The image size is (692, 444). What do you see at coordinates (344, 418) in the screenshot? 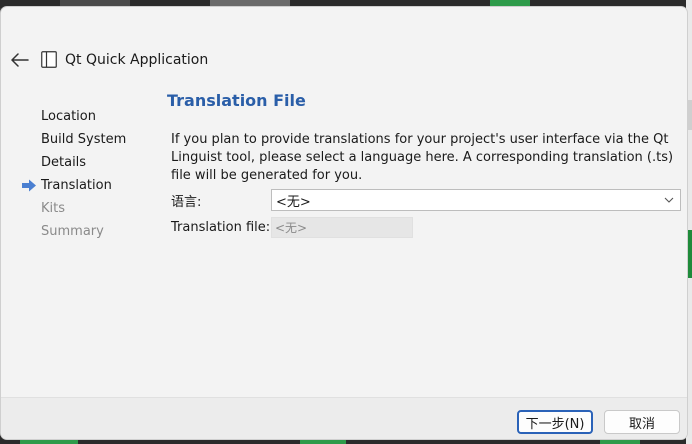
I see `wizard-footer: 下一步(N) 取消` at bounding box center [344, 418].